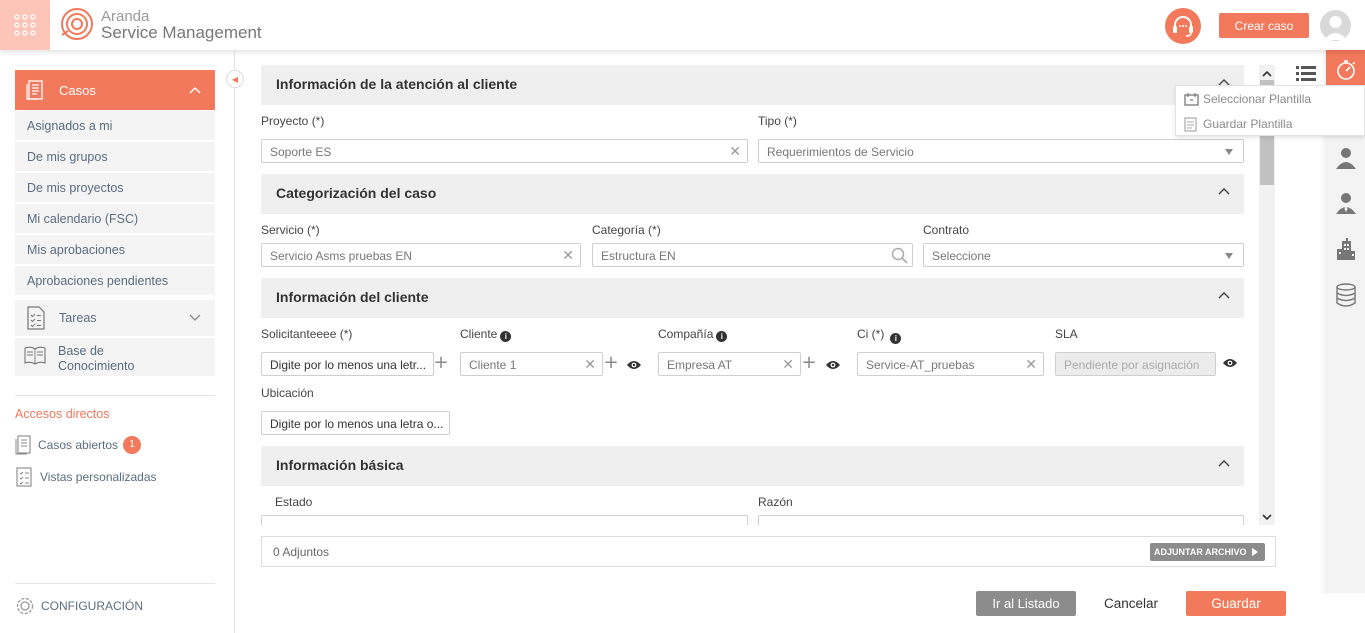 The image size is (1365, 633). I want to click on sidebar-item-proyectos: De mis proyectos, so click(115, 188).